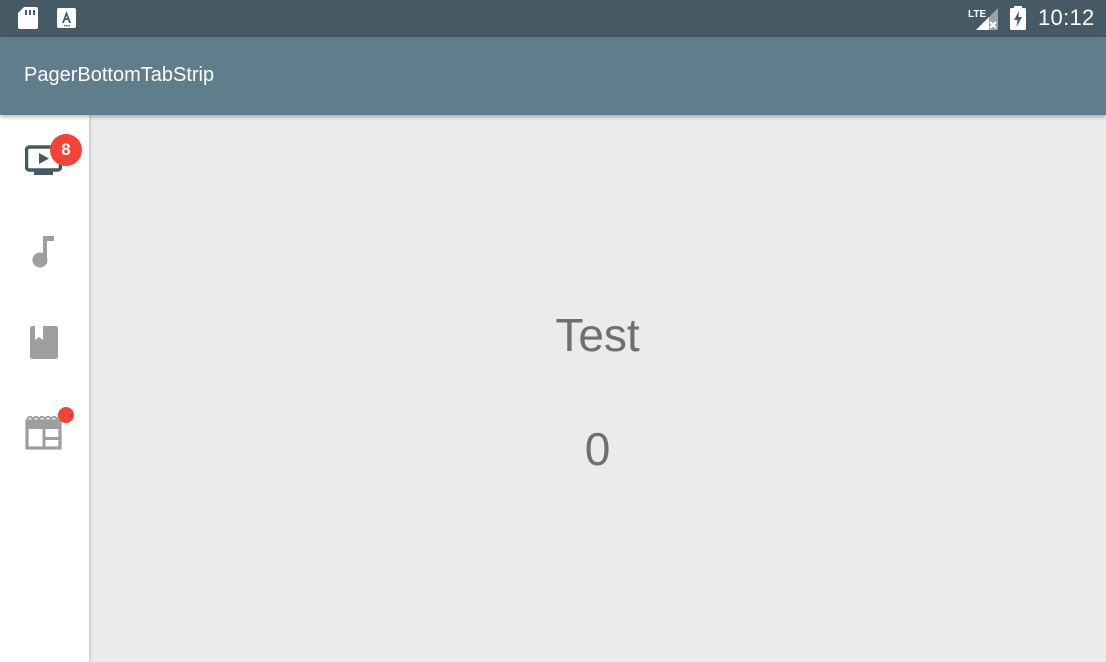 This screenshot has height=662, width=1106. Describe the element at coordinates (977, 14) in the screenshot. I see `svg-text: LTE` at that location.